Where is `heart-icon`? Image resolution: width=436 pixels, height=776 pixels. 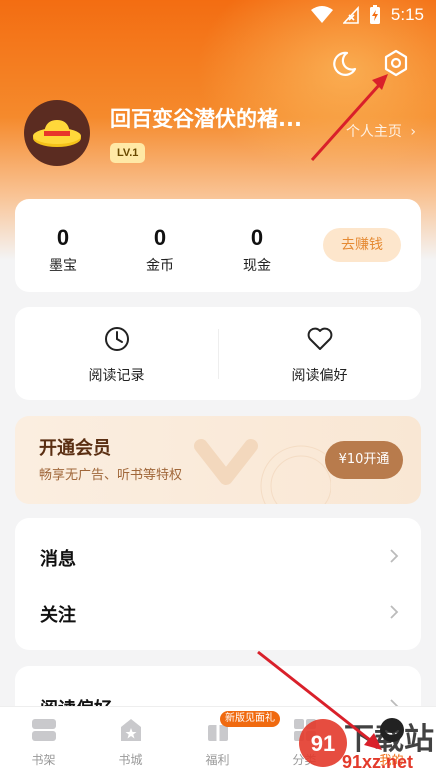
heart-icon is located at coordinates (319, 338).